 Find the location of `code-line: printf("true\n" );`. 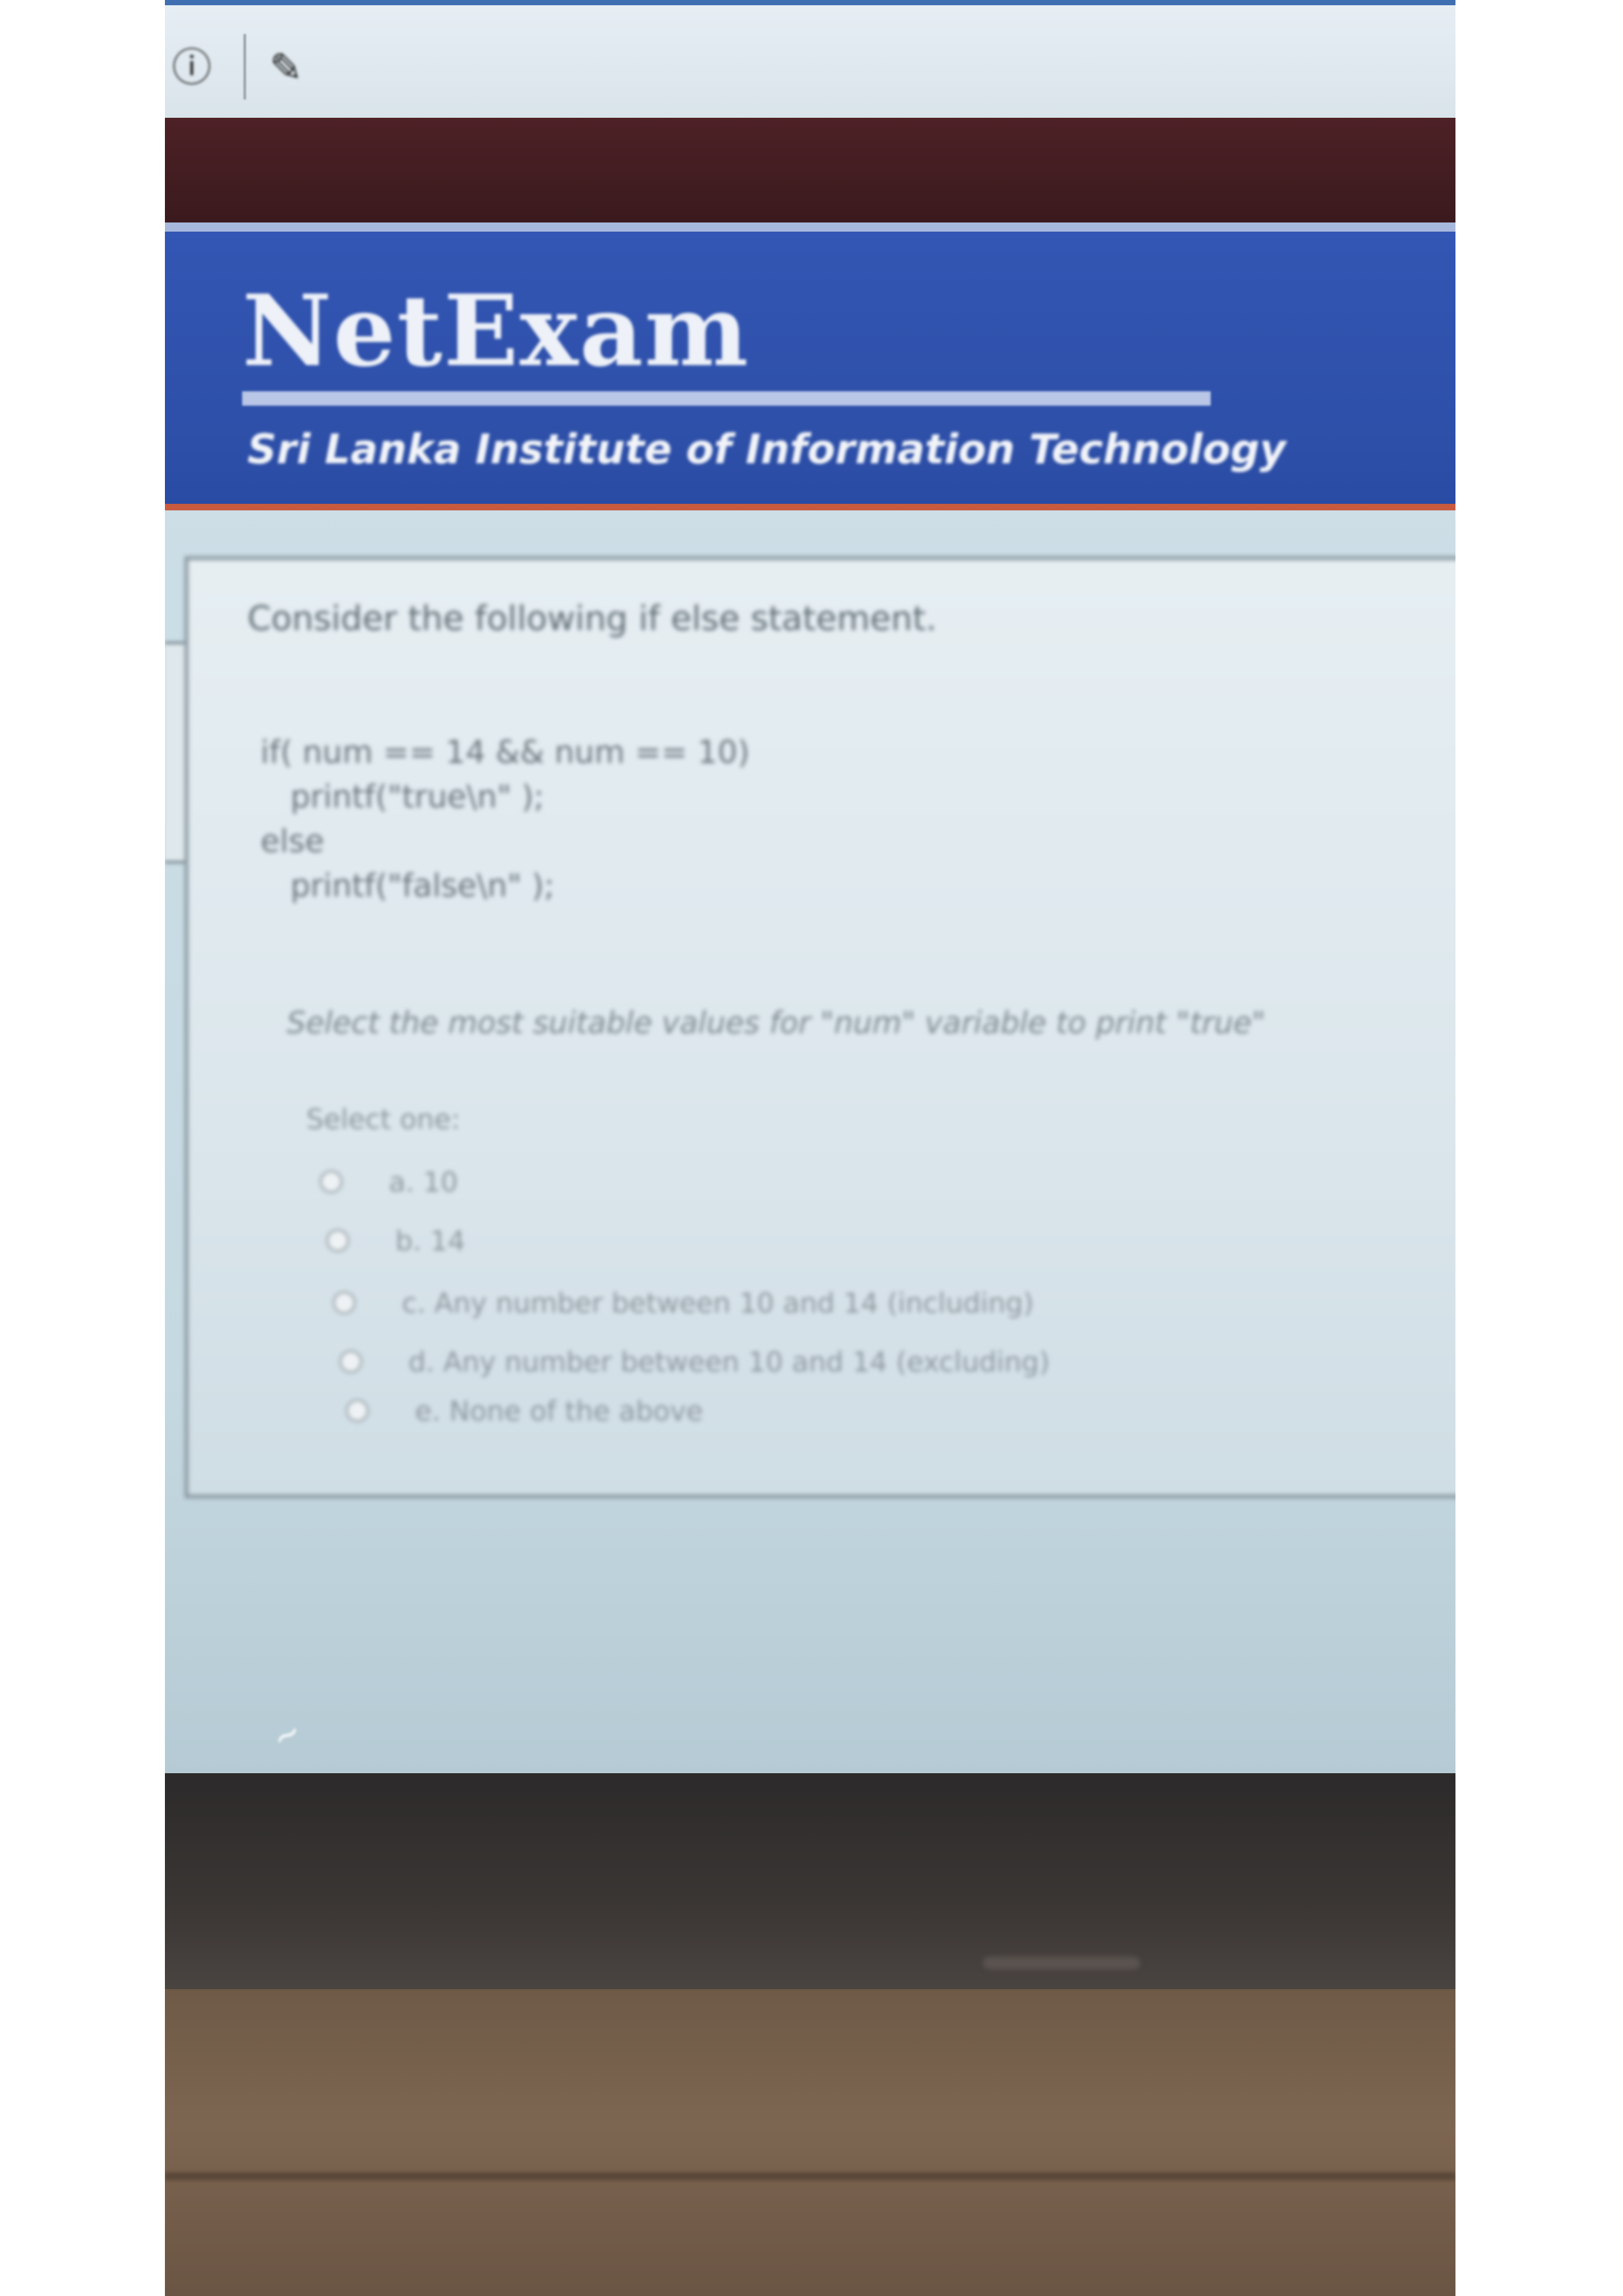

code-line: printf("true\n" ); is located at coordinates (402, 797).